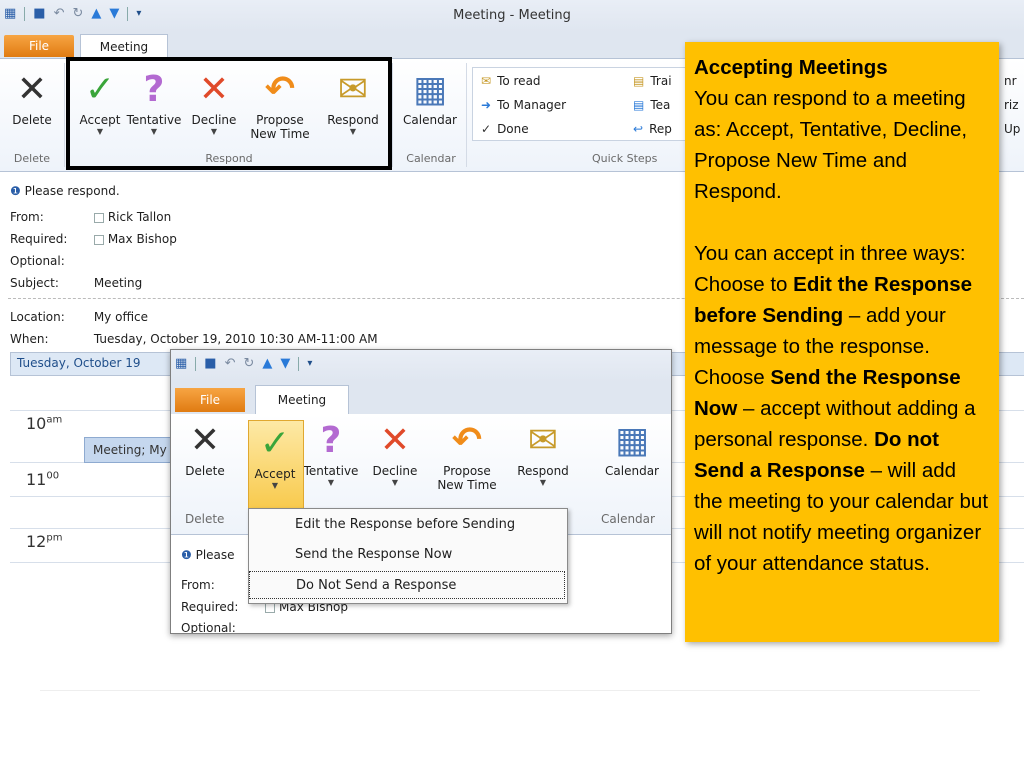 The width and height of the screenshot is (1024, 768). What do you see at coordinates (376, 585) in the screenshot?
I see `menu-item-label: Do Not Send a Response` at bounding box center [376, 585].